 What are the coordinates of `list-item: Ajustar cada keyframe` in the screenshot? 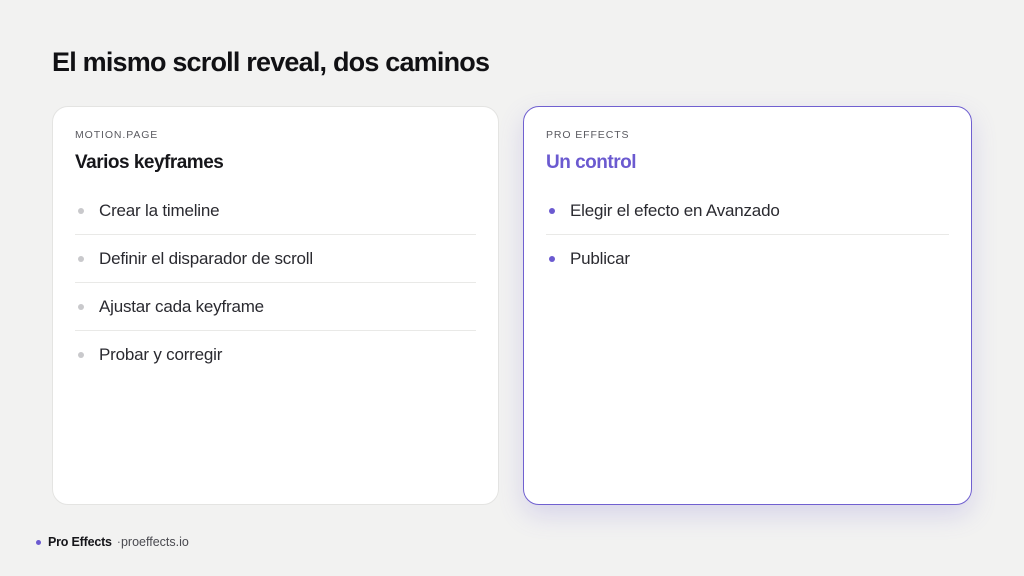 It's located at (275, 307).